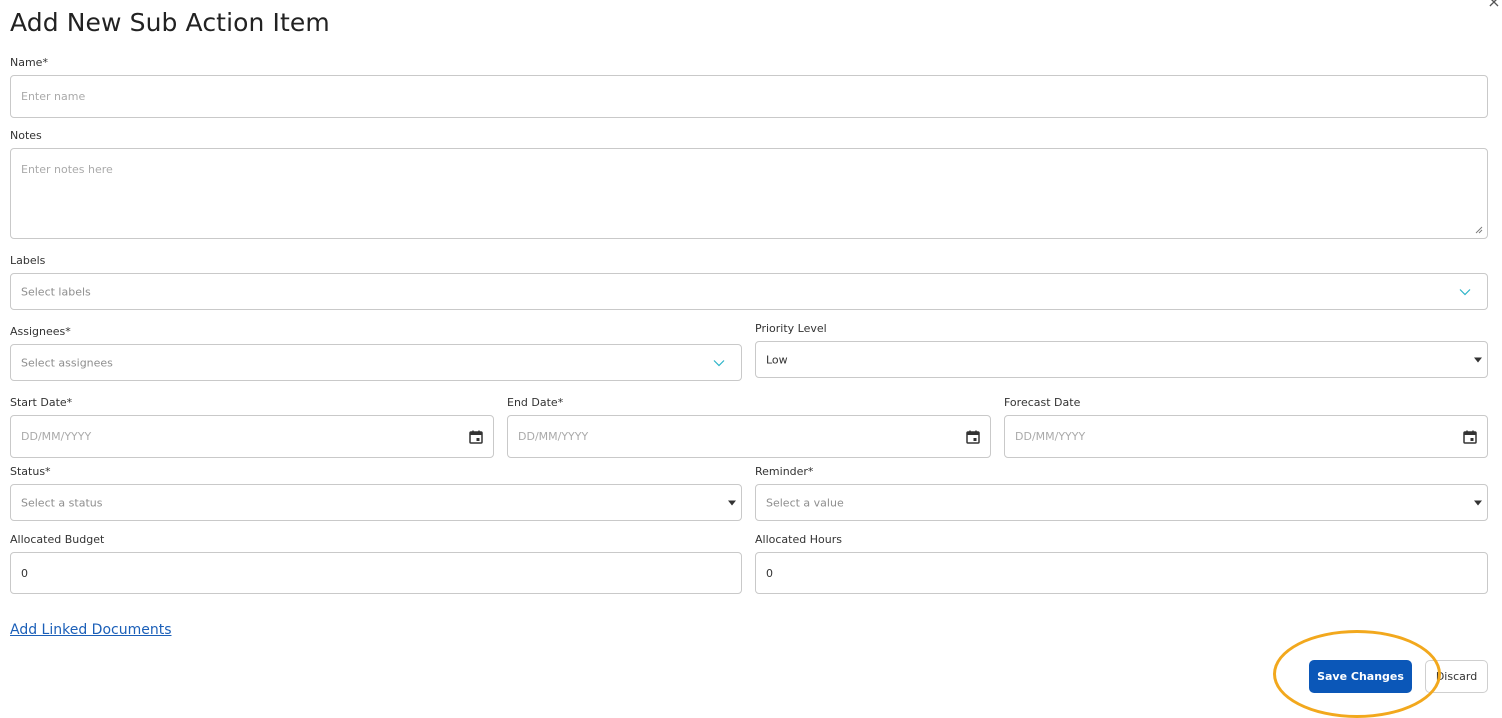 The height and width of the screenshot is (718, 1502). I want to click on notes-field-container, so click(749, 193).